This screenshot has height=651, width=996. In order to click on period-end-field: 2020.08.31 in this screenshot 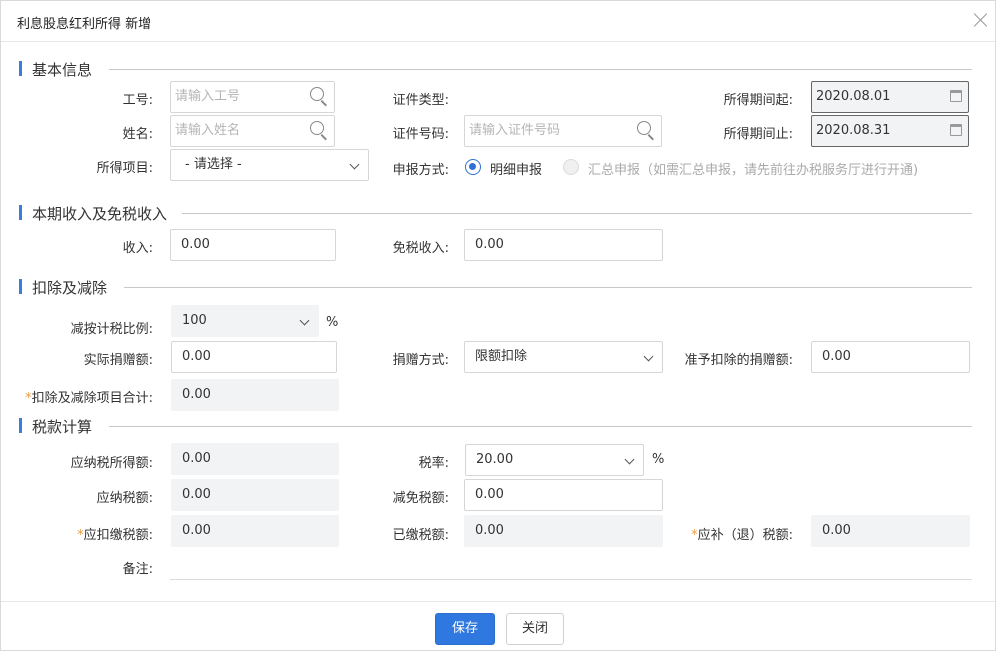, I will do `click(890, 131)`.